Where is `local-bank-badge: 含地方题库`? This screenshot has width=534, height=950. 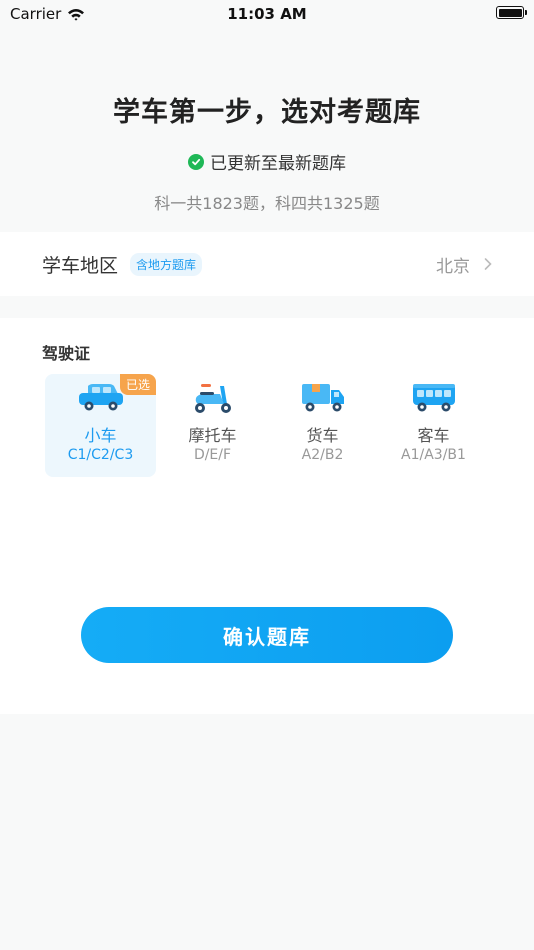
local-bank-badge: 含地方题库 is located at coordinates (166, 264).